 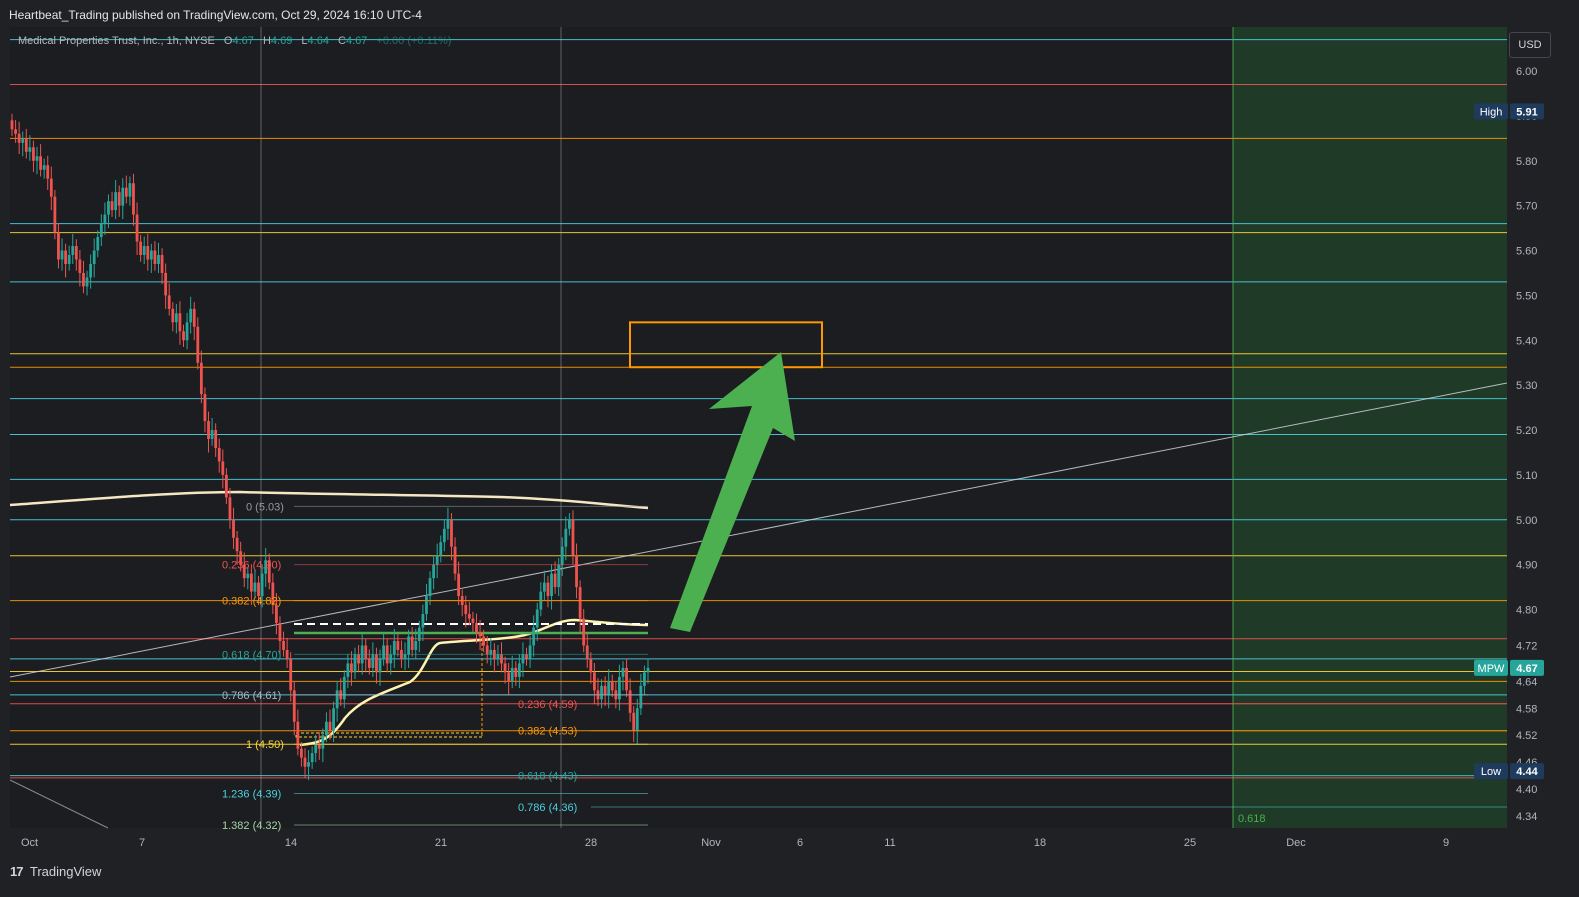 I want to click on badge-label: Low, so click(x=1491, y=772).